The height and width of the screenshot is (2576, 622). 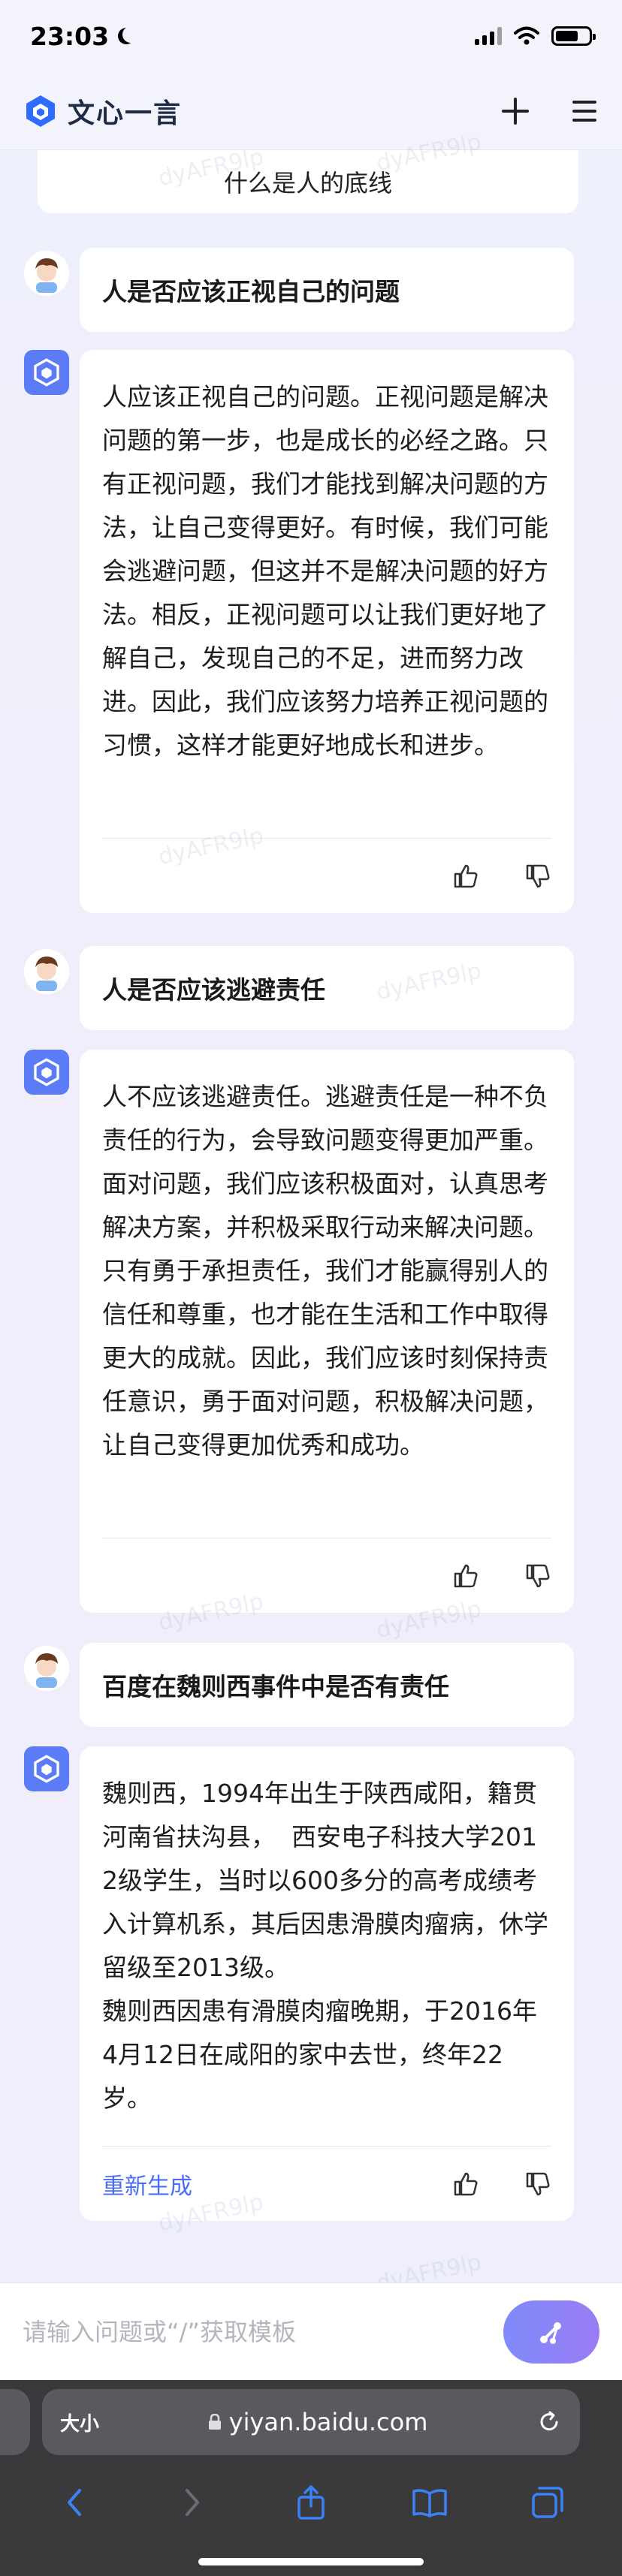 I want to click on browser-toolbar, so click(x=311, y=2502).